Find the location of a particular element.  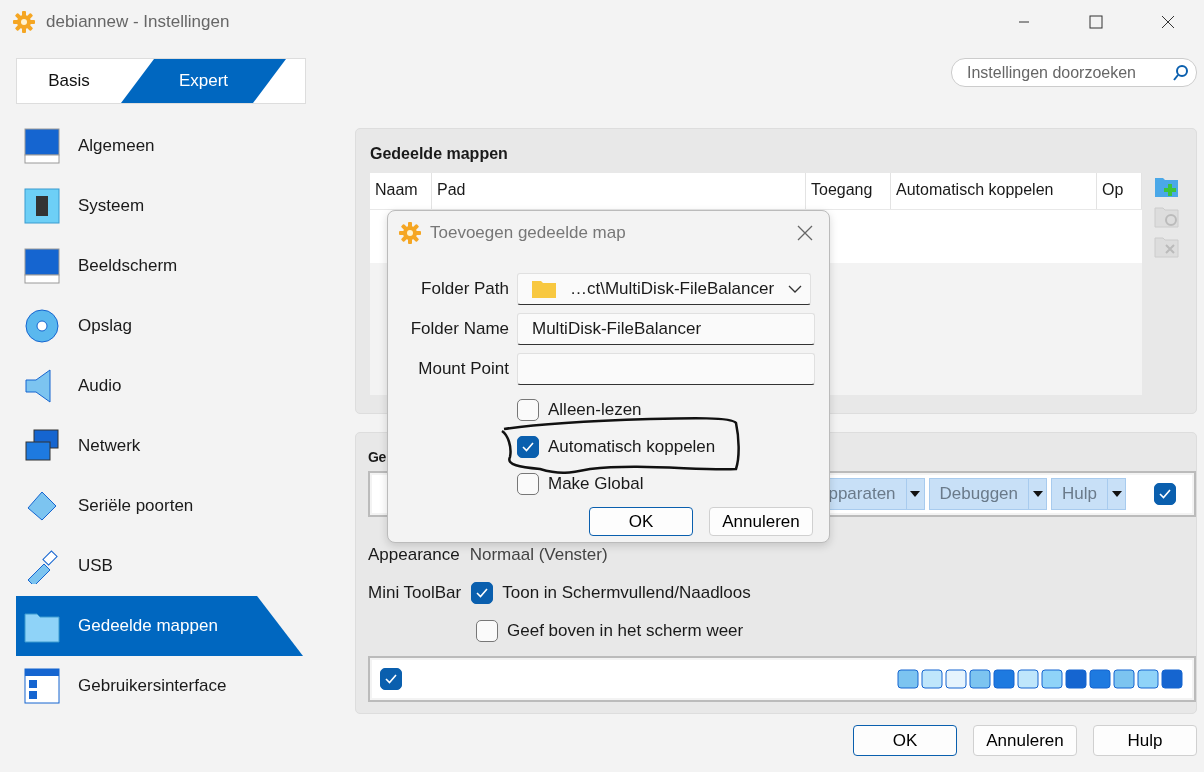

section-title: Ge is located at coordinates (377, 457).